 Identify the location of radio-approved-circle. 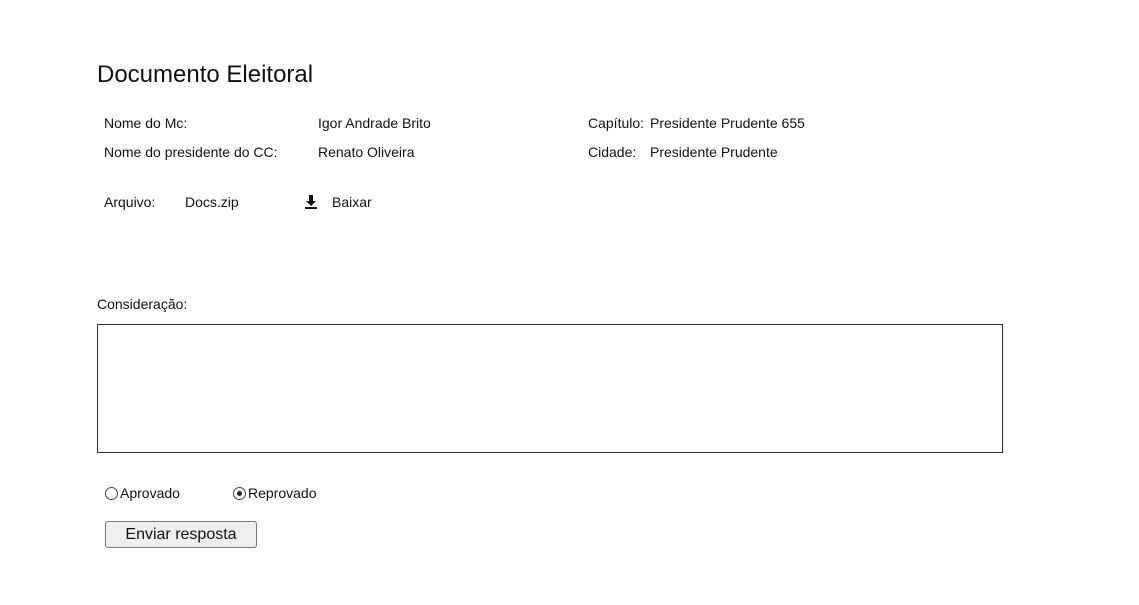
(111, 493).